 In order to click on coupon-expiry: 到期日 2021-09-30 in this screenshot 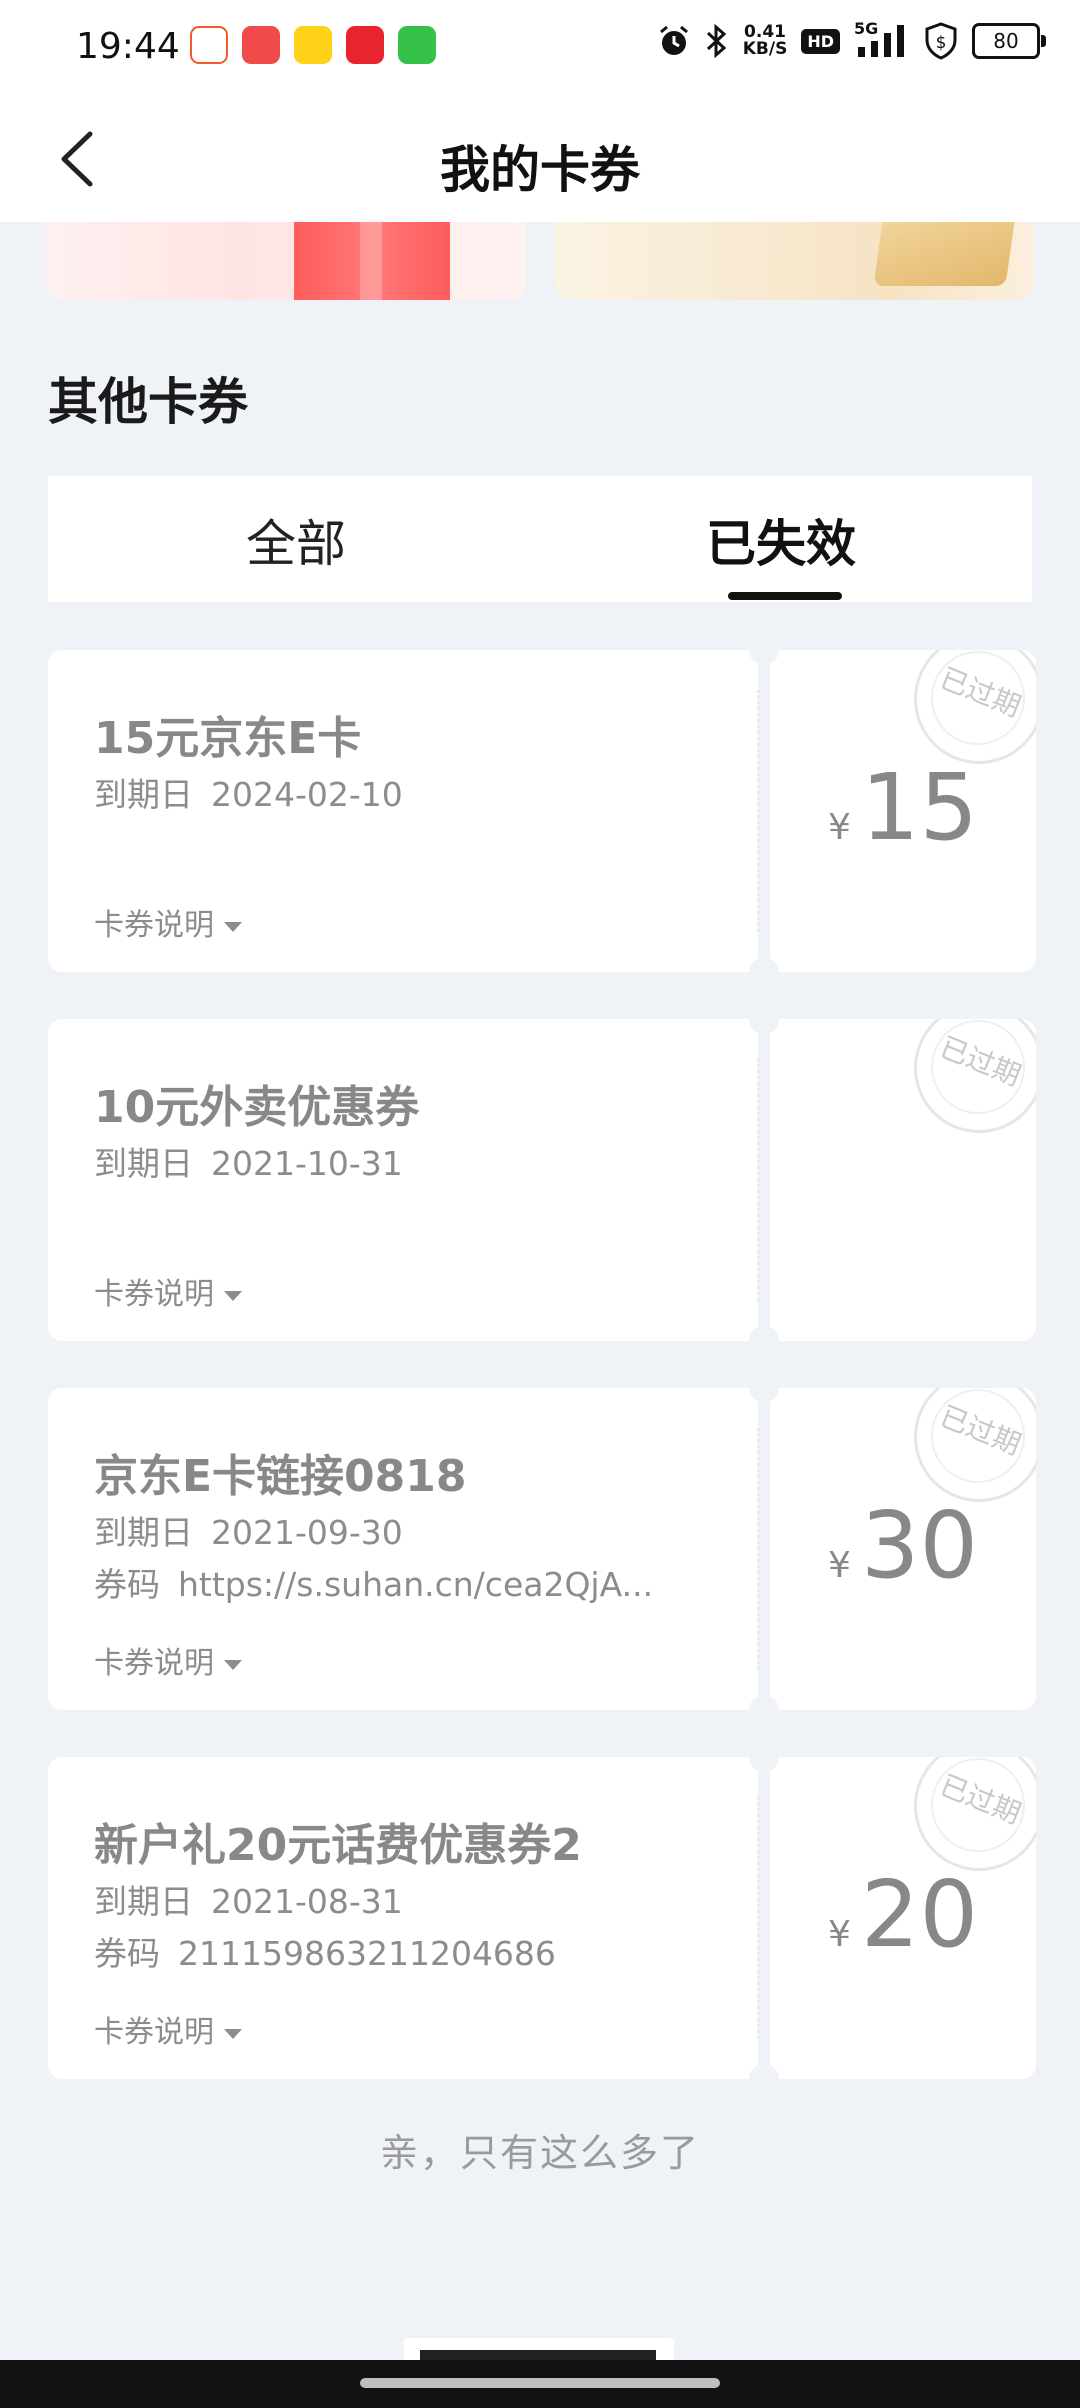, I will do `click(248, 1530)`.